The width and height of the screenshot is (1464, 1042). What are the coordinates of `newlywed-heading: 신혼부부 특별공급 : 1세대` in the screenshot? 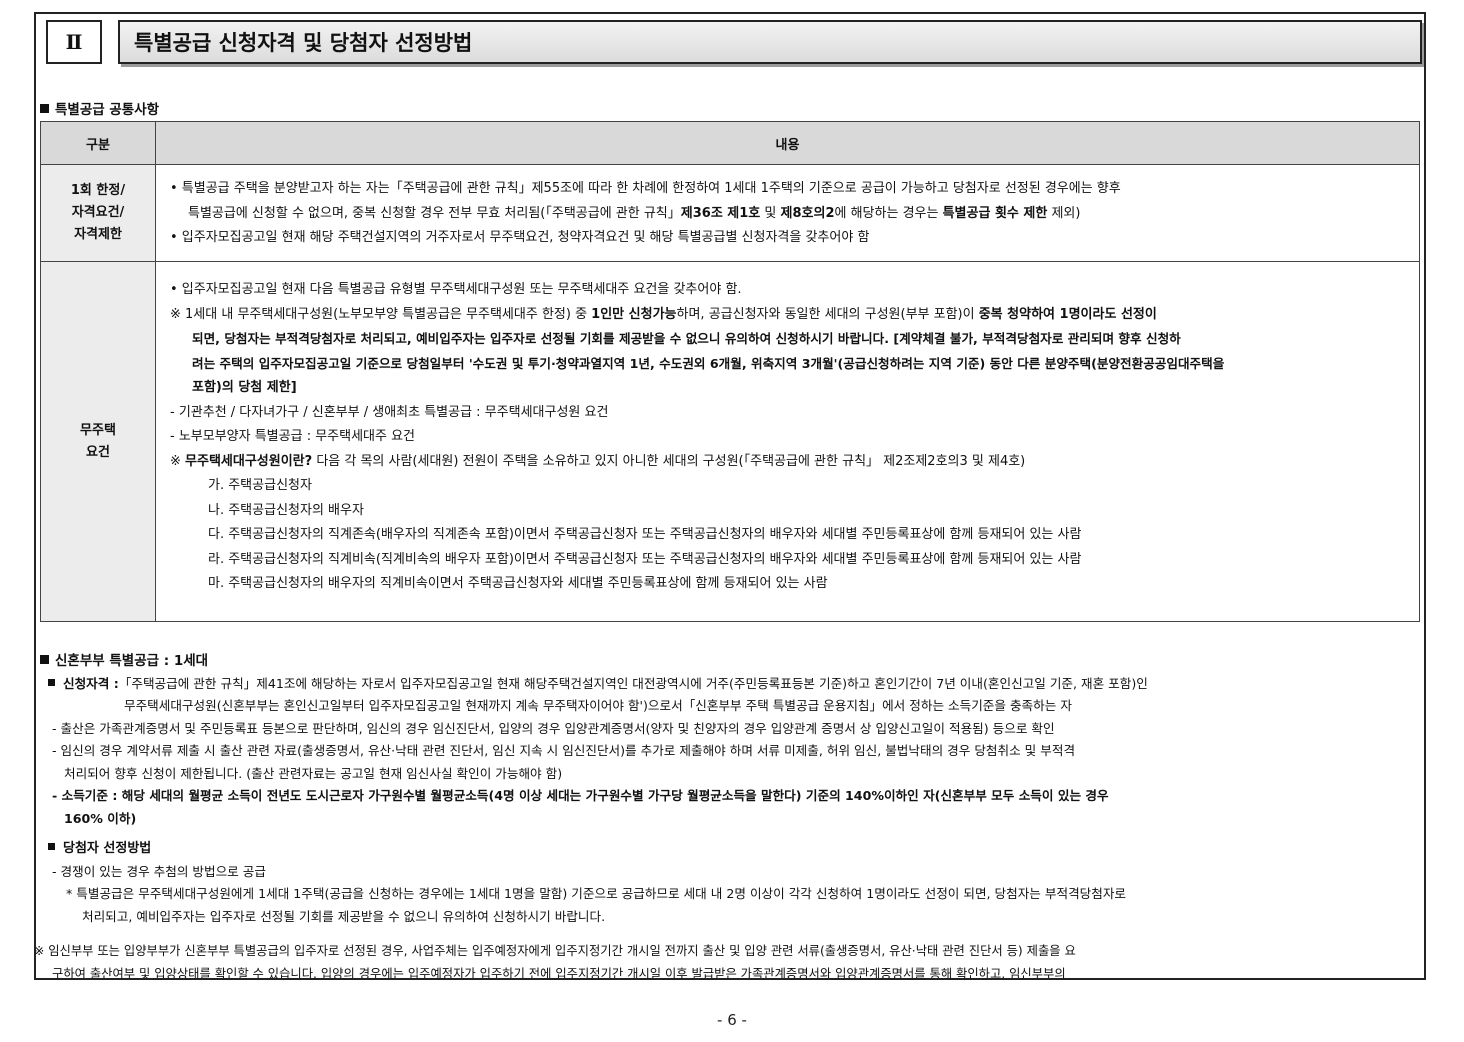 It's located at (730, 661).